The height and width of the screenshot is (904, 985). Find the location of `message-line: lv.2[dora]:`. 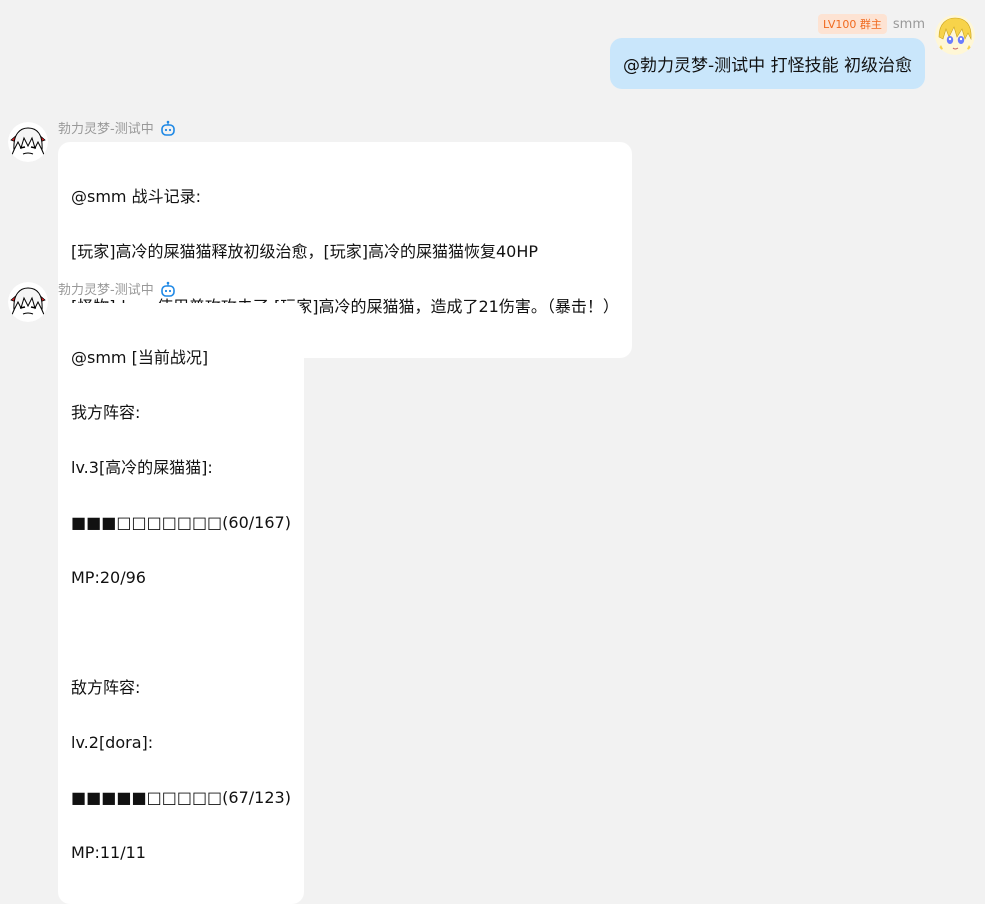

message-line: lv.2[dora]: is located at coordinates (112, 742).